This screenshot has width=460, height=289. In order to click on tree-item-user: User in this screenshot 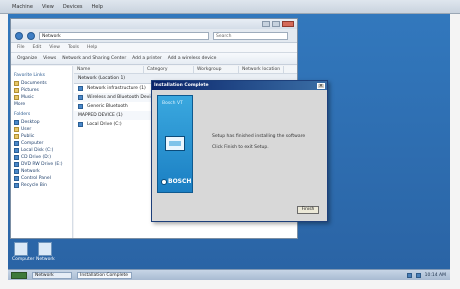, I will do `click(41, 129)`.